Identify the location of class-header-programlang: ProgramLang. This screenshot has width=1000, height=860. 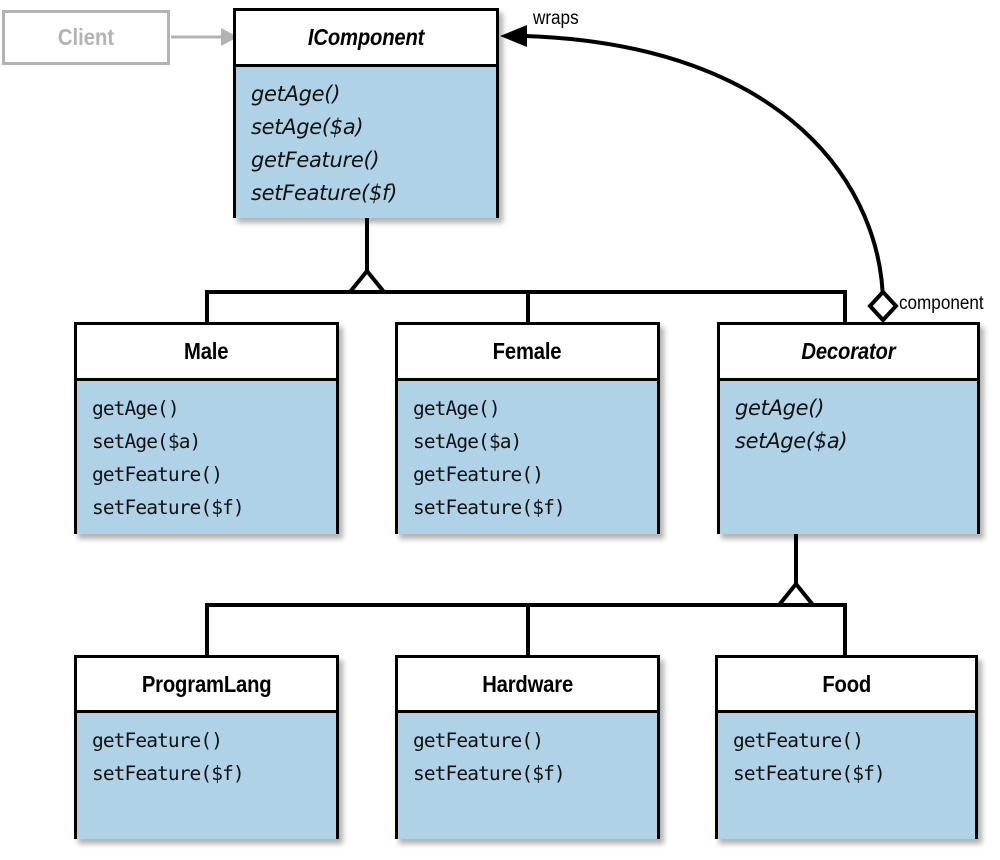
(206, 685).